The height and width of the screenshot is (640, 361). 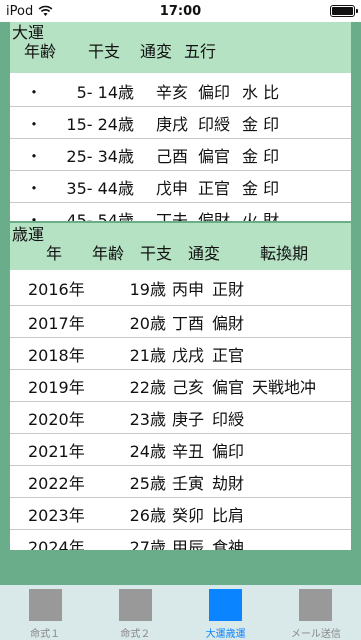 I want to click on age-cell: 21歳, so click(x=147, y=355).